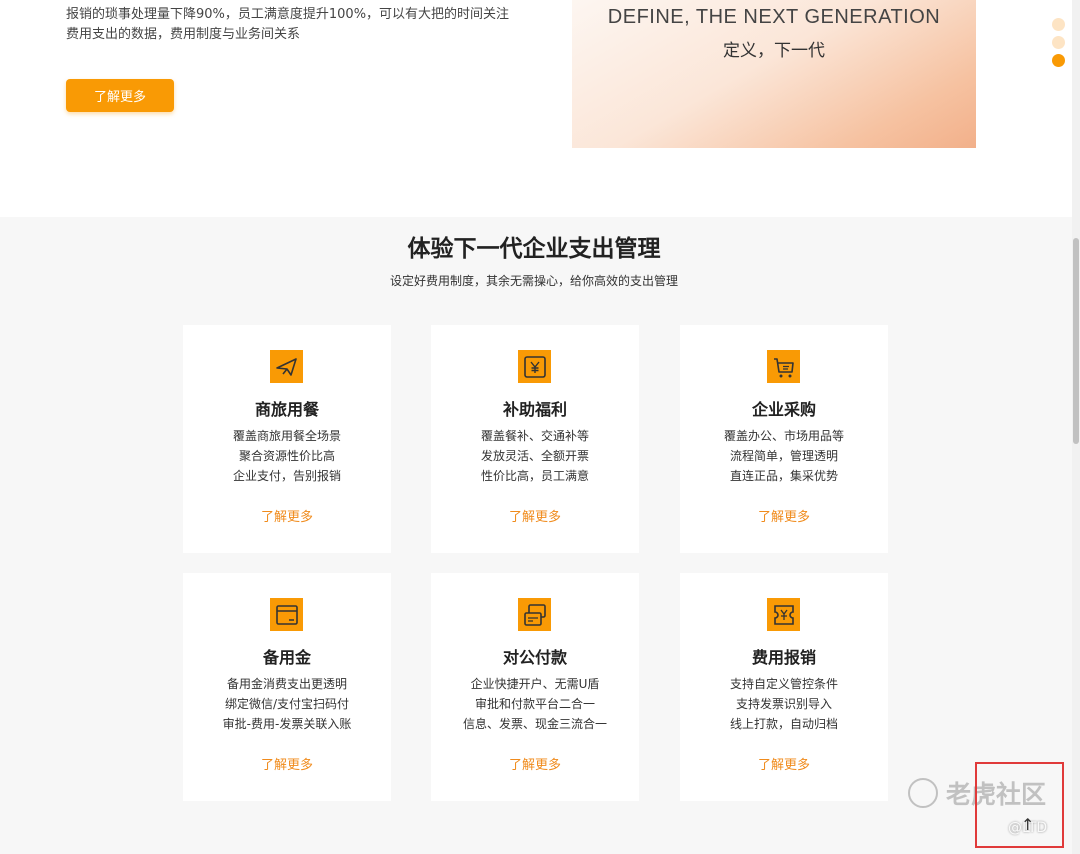 The image size is (1080, 854). I want to click on watermark-logo-icon, so click(923, 793).